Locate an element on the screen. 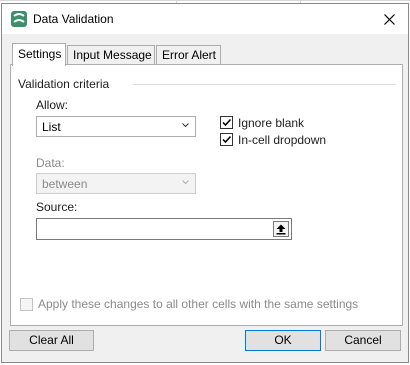 The image size is (410, 365). tab-settings: Settings is located at coordinates (39, 54).